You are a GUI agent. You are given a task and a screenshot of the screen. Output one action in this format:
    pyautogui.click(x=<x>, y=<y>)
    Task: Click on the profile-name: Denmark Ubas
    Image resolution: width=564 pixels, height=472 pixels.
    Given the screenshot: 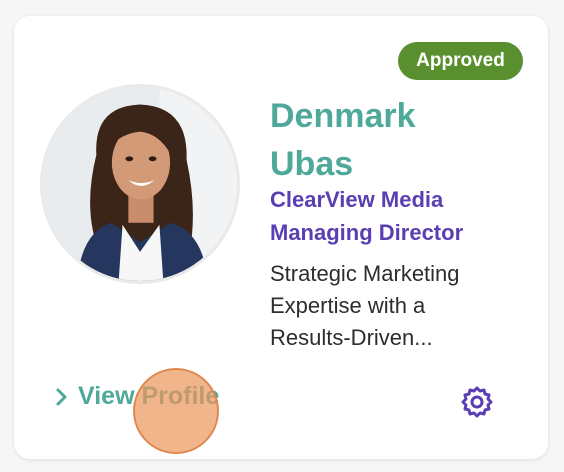 What is the action you would take?
    pyautogui.click(x=395, y=140)
    